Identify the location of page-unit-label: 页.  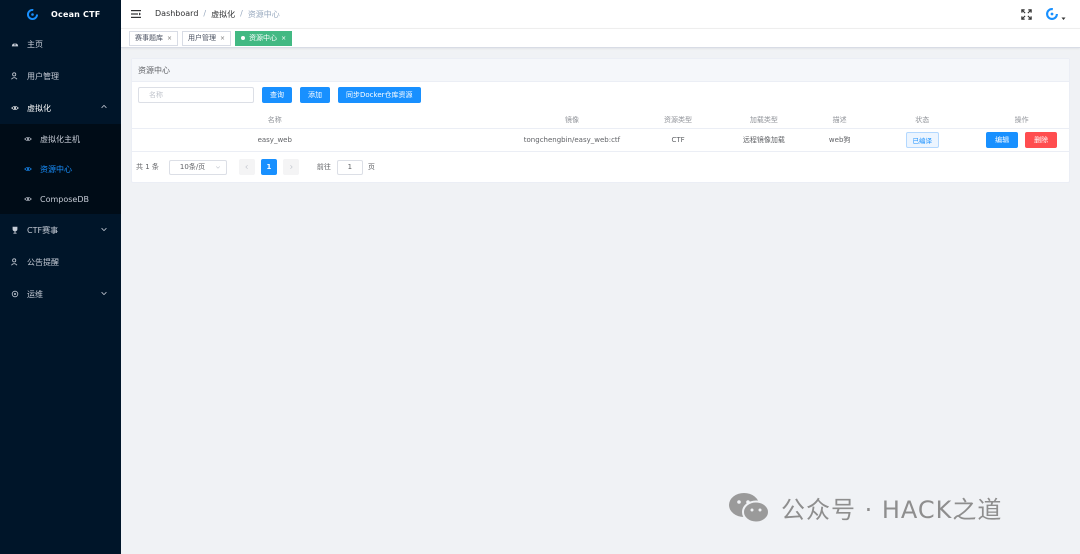
(371, 167).